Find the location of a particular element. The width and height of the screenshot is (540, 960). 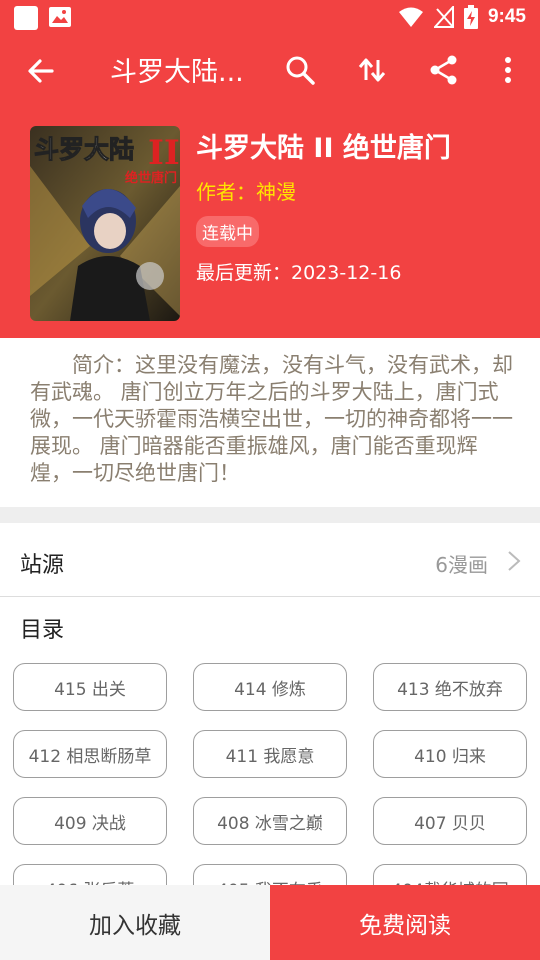

source-value: 6漫画 is located at coordinates (461, 565).